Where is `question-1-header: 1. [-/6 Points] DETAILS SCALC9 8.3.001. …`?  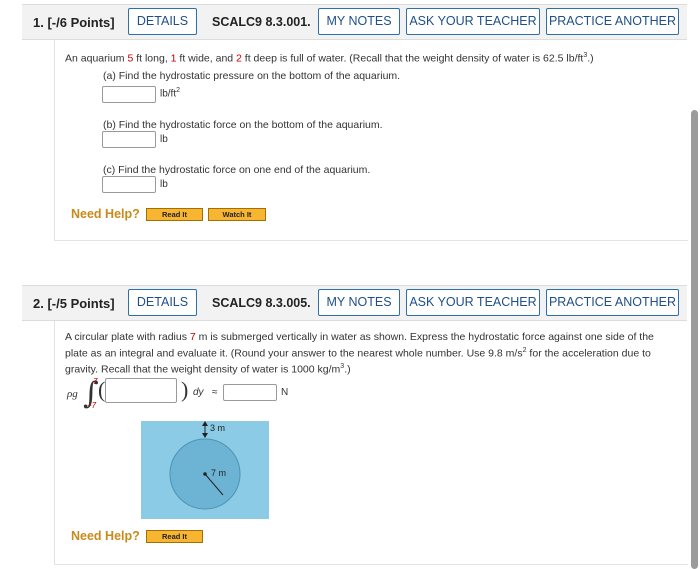
question-1-header: 1. [-/6 Points] DETAILS SCALC9 8.3.001. … is located at coordinates (354, 22).